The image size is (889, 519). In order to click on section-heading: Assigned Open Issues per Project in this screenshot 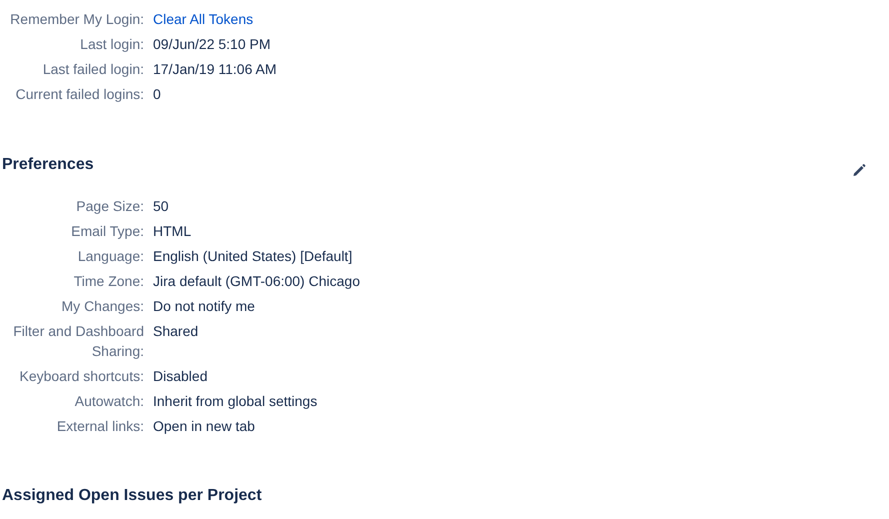, I will do `click(132, 496)`.